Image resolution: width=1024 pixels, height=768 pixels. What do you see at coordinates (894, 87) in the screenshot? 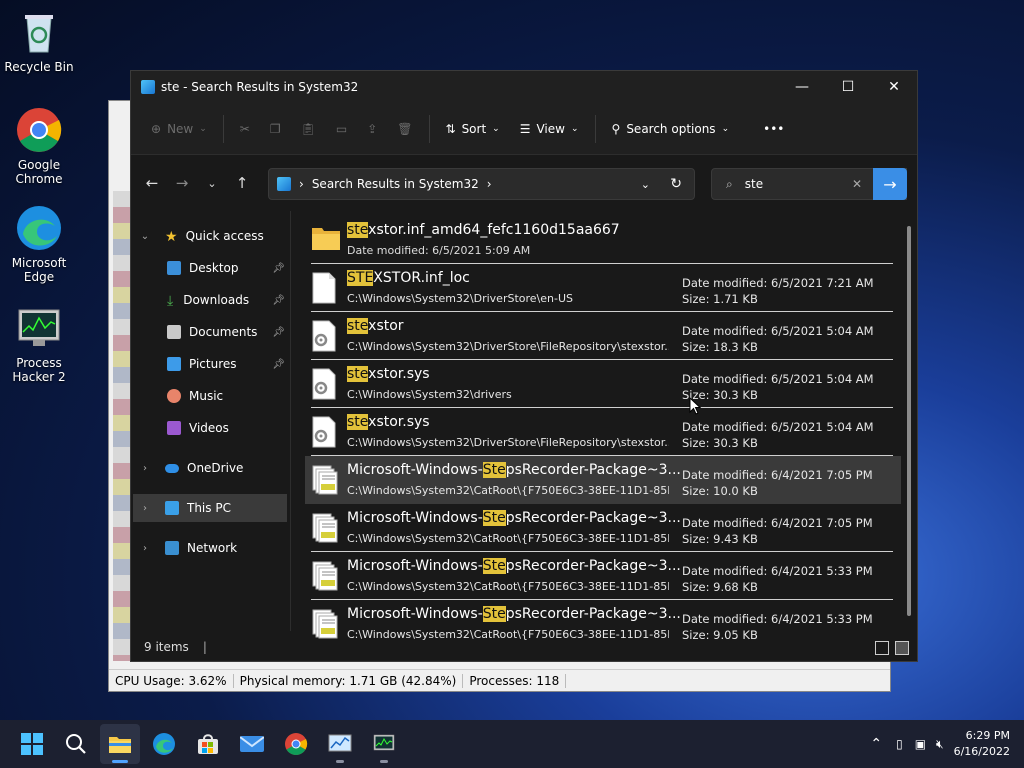
I see `close-button: ✕` at bounding box center [894, 87].